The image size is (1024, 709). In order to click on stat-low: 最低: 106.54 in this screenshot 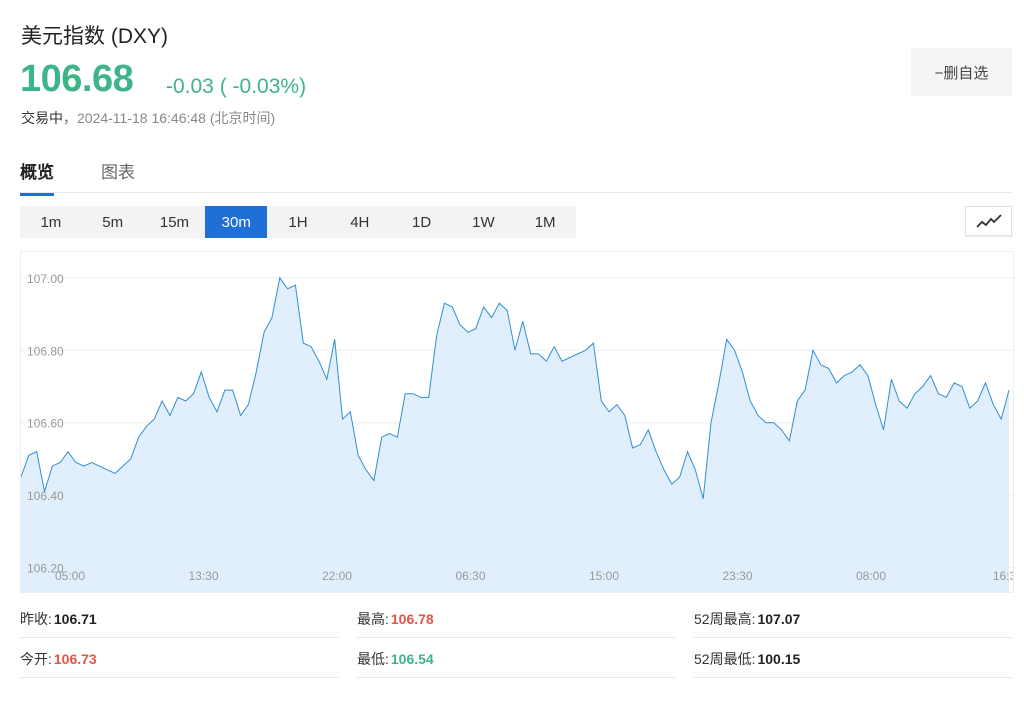, I will do `click(516, 659)`.